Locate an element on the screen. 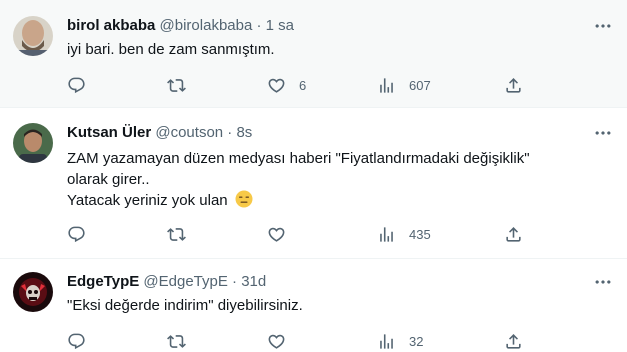 The width and height of the screenshot is (627, 352). views-button: 607 is located at coordinates (404, 85).